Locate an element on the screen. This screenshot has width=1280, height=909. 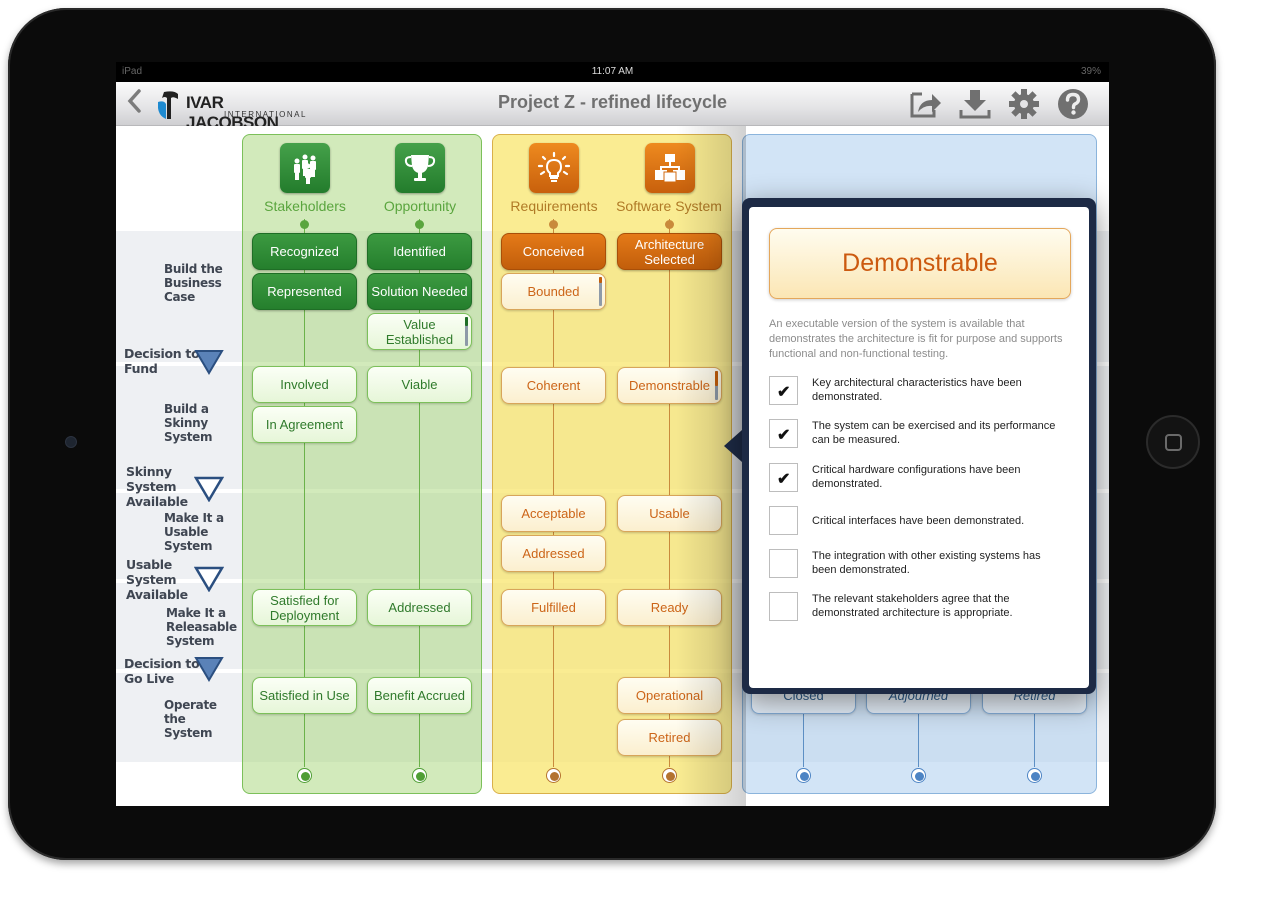
trophy-icon is located at coordinates (420, 168).